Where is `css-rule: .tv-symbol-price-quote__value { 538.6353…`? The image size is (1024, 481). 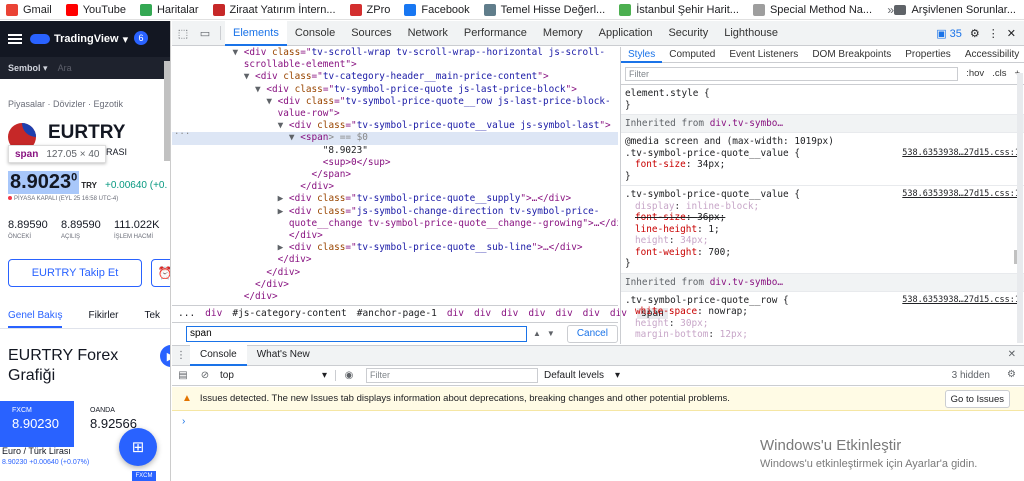 css-rule: .tv-symbol-price-quote__value { 538.6353… is located at coordinates (822, 230).